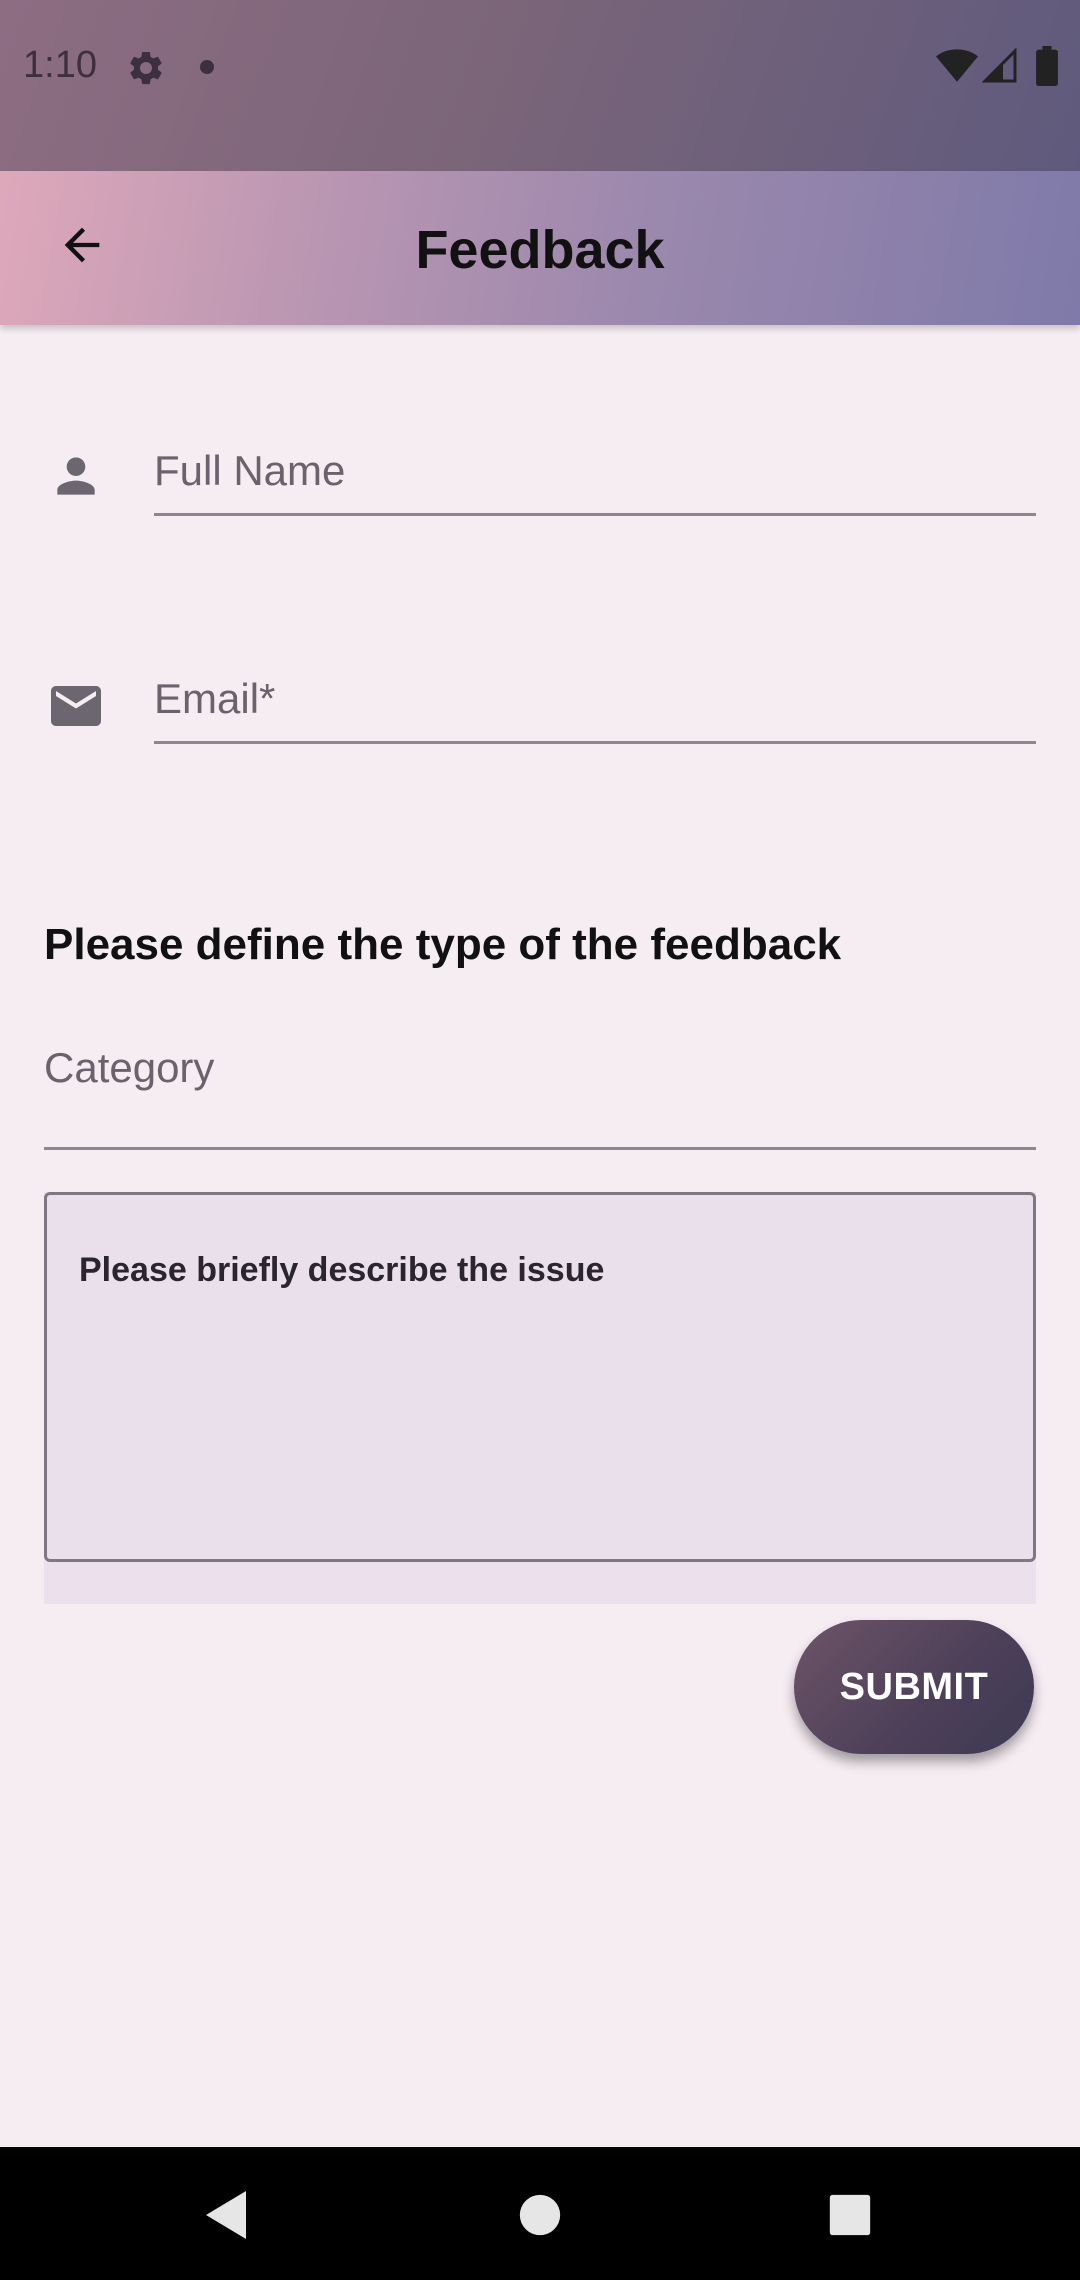 This screenshot has height=2280, width=1080. Describe the element at coordinates (146, 68) in the screenshot. I see `gear-icon` at that location.